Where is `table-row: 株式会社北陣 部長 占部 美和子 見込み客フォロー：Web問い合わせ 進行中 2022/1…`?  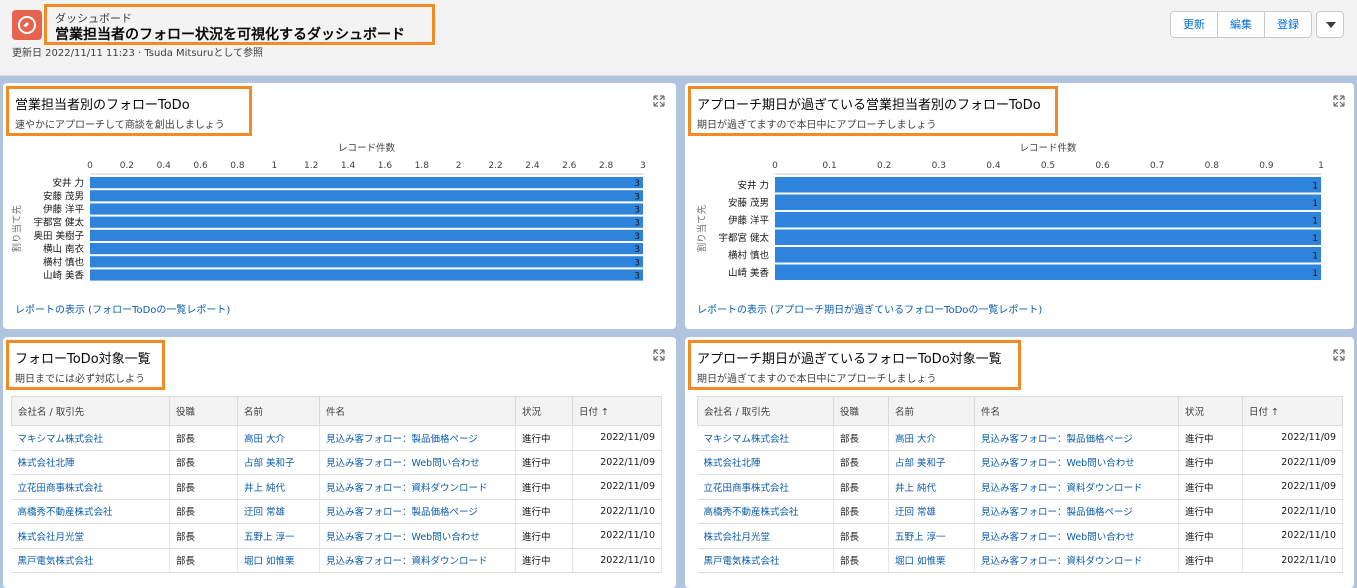
table-row: 株式会社北陣 部長 占部 美和子 見込み客フォロー：Web問い合わせ 進行中 2022/1… is located at coordinates (1020, 462).